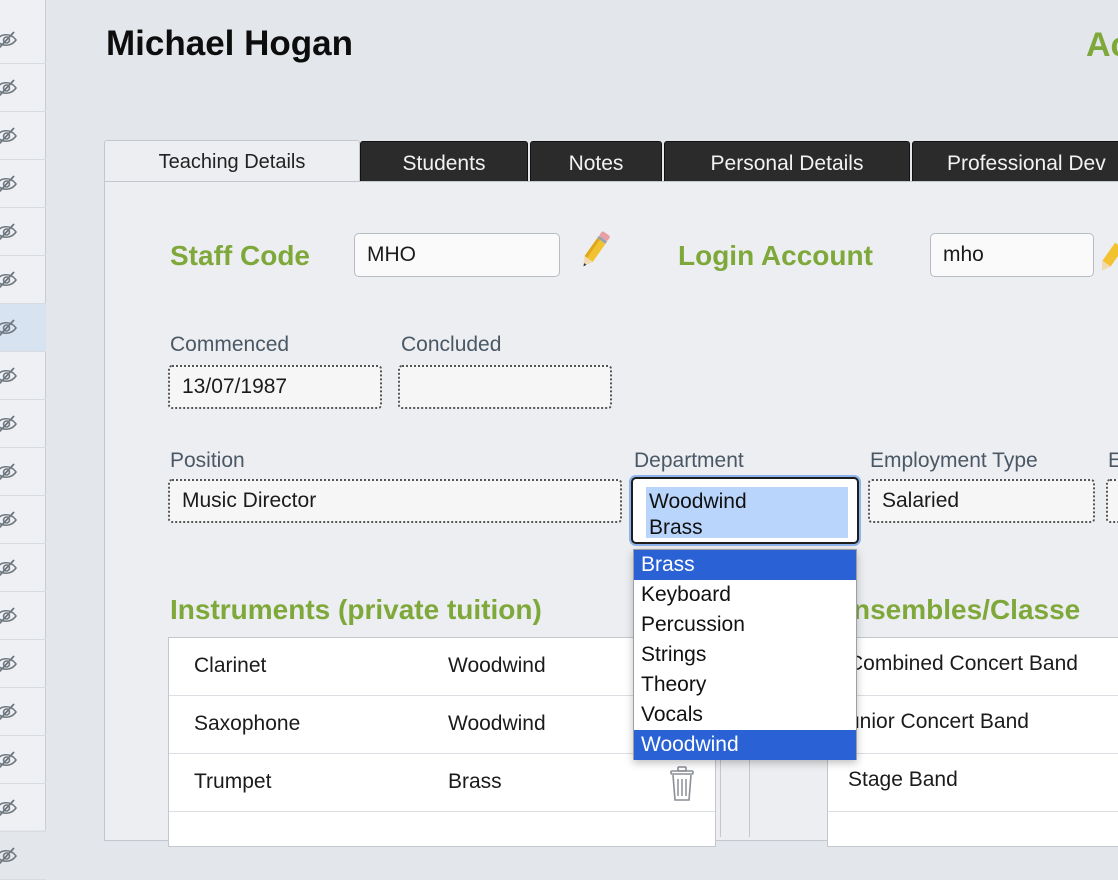  Describe the element at coordinates (1112, 501) in the screenshot. I see `next-field` at that location.